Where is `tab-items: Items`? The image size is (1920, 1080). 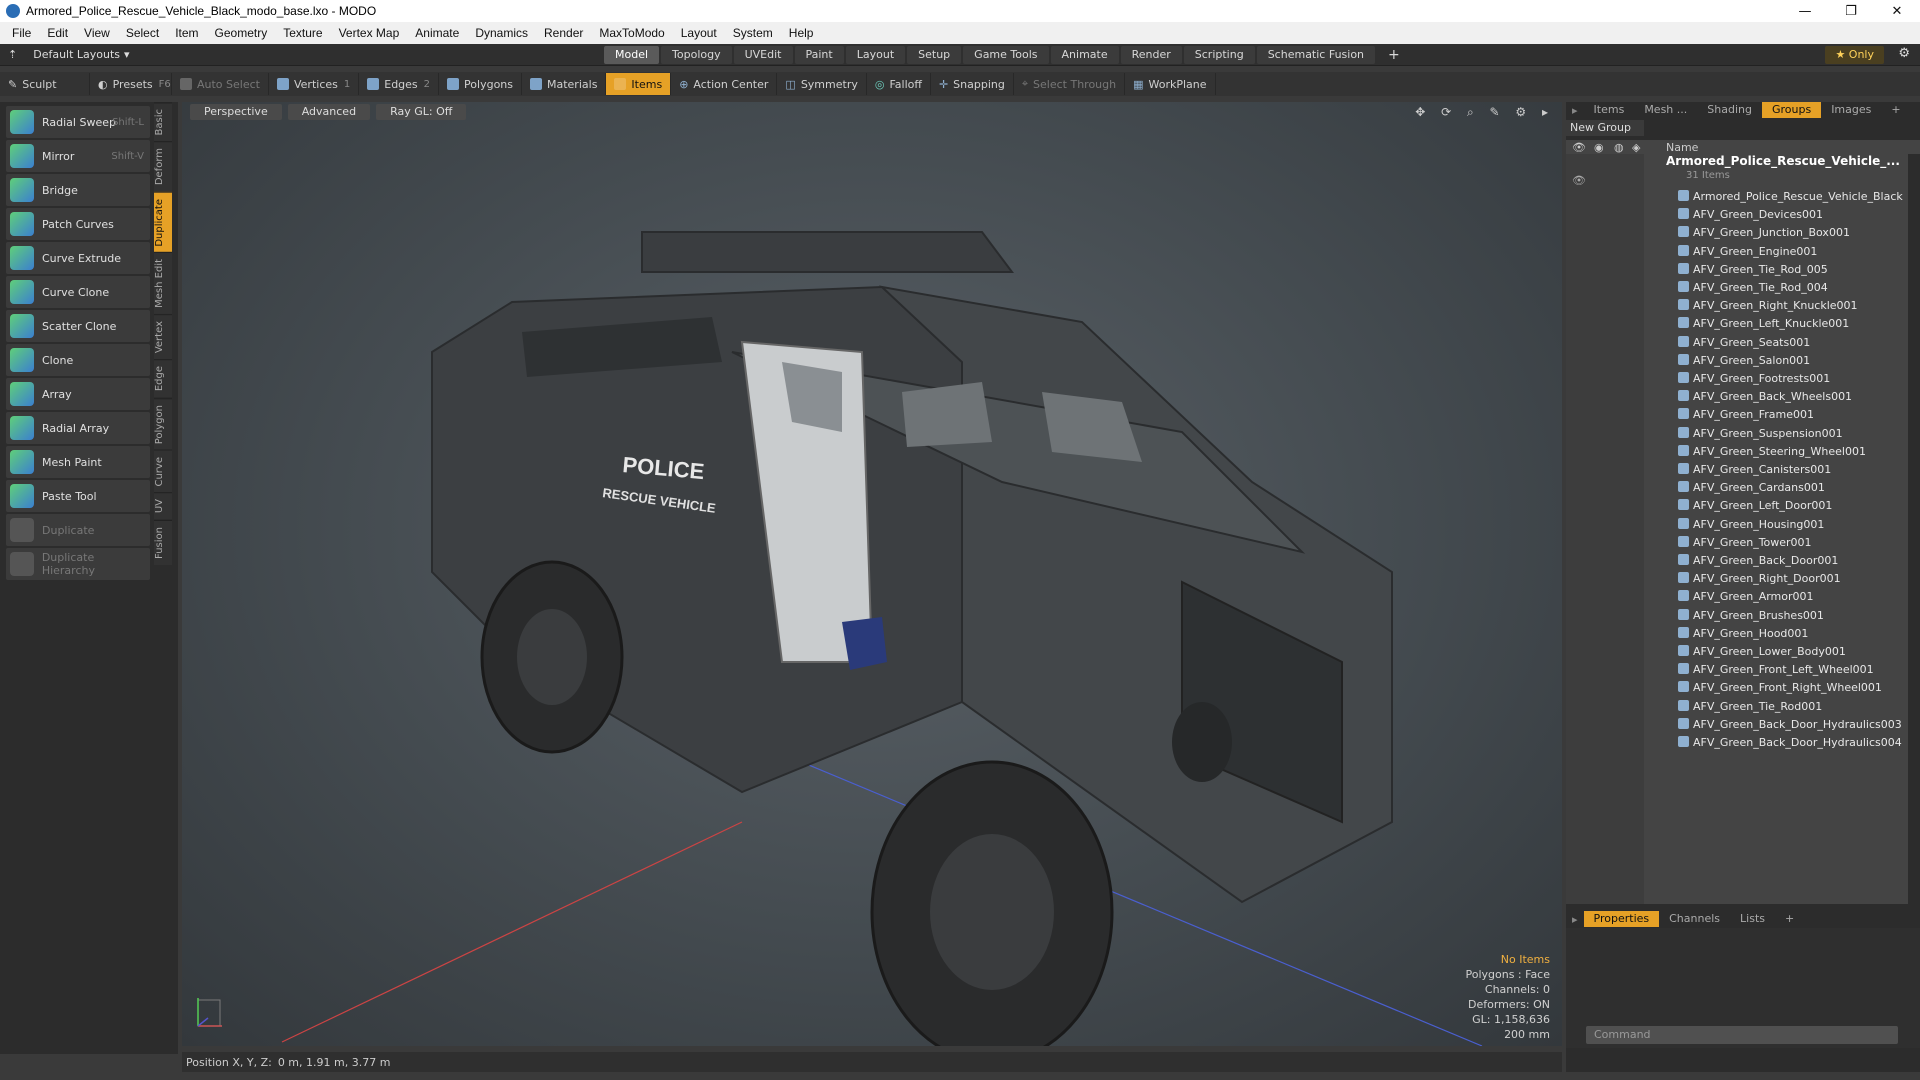 tab-items: Items is located at coordinates (1609, 110).